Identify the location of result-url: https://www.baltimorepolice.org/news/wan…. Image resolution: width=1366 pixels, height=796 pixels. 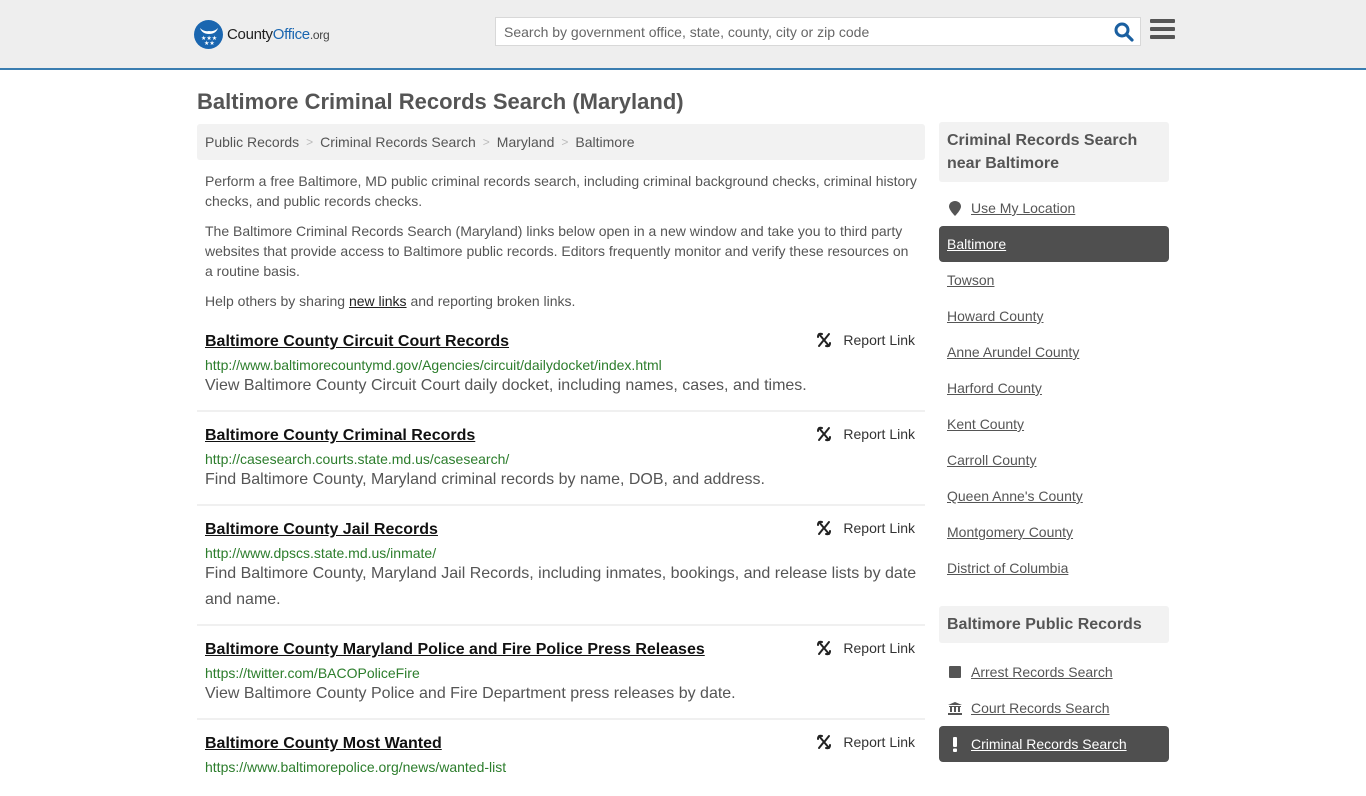
(356, 767).